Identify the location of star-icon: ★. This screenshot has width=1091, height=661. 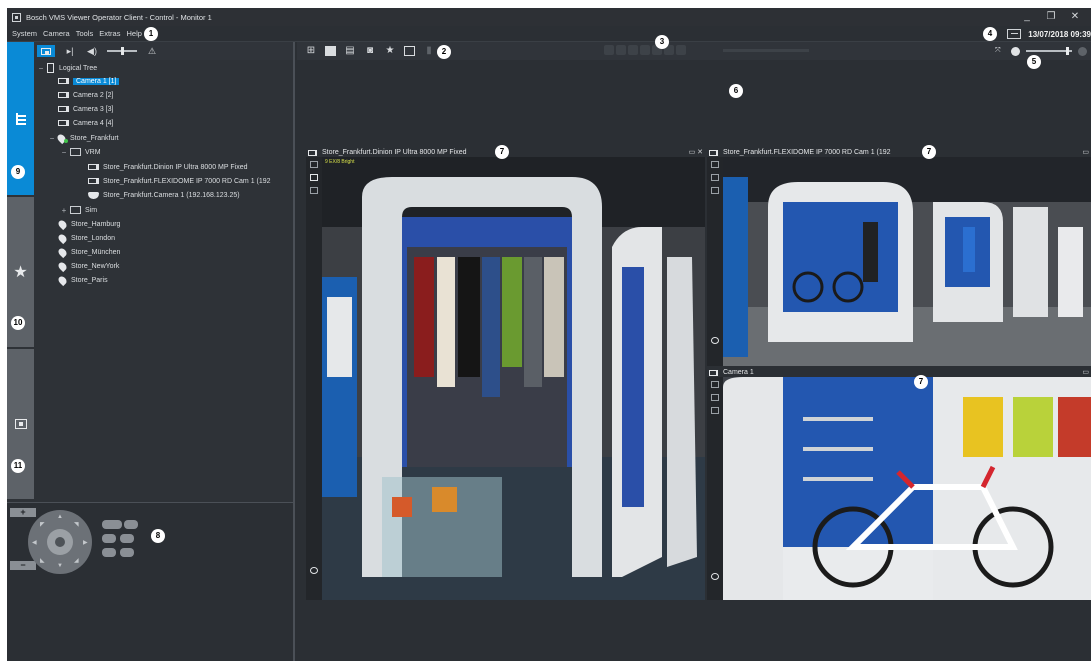
(20, 272).